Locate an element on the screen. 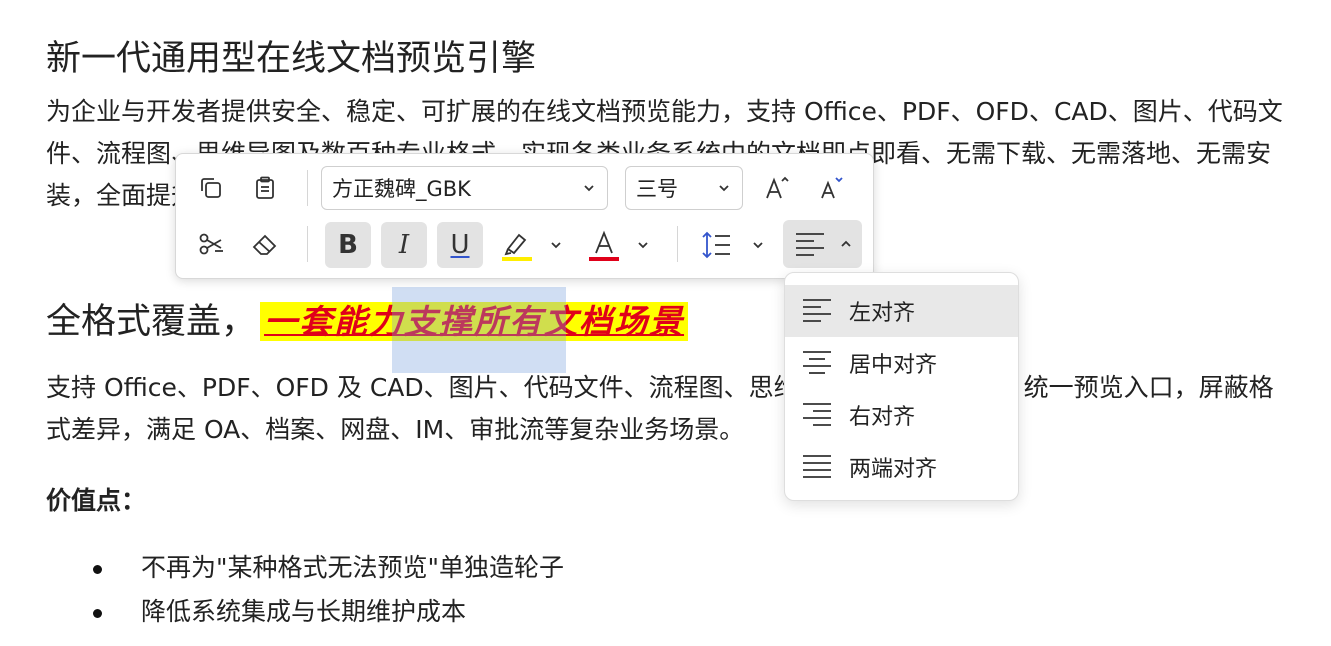 The width and height of the screenshot is (1331, 646). font-family-select: 方正魏碑_GBK is located at coordinates (464, 188).